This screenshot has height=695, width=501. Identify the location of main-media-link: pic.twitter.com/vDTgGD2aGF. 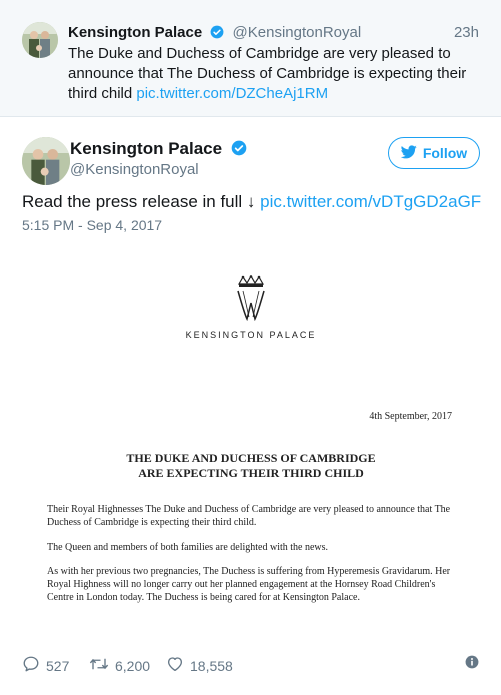
(370, 201).